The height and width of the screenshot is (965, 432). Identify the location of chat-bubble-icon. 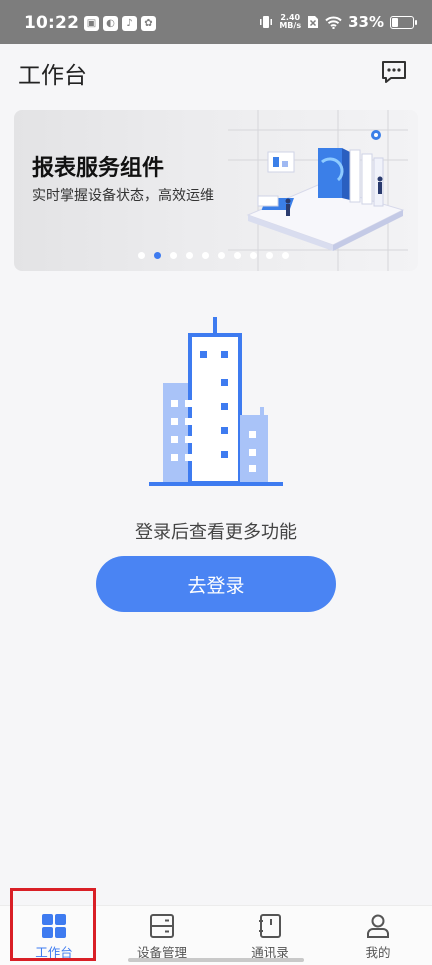
(394, 72).